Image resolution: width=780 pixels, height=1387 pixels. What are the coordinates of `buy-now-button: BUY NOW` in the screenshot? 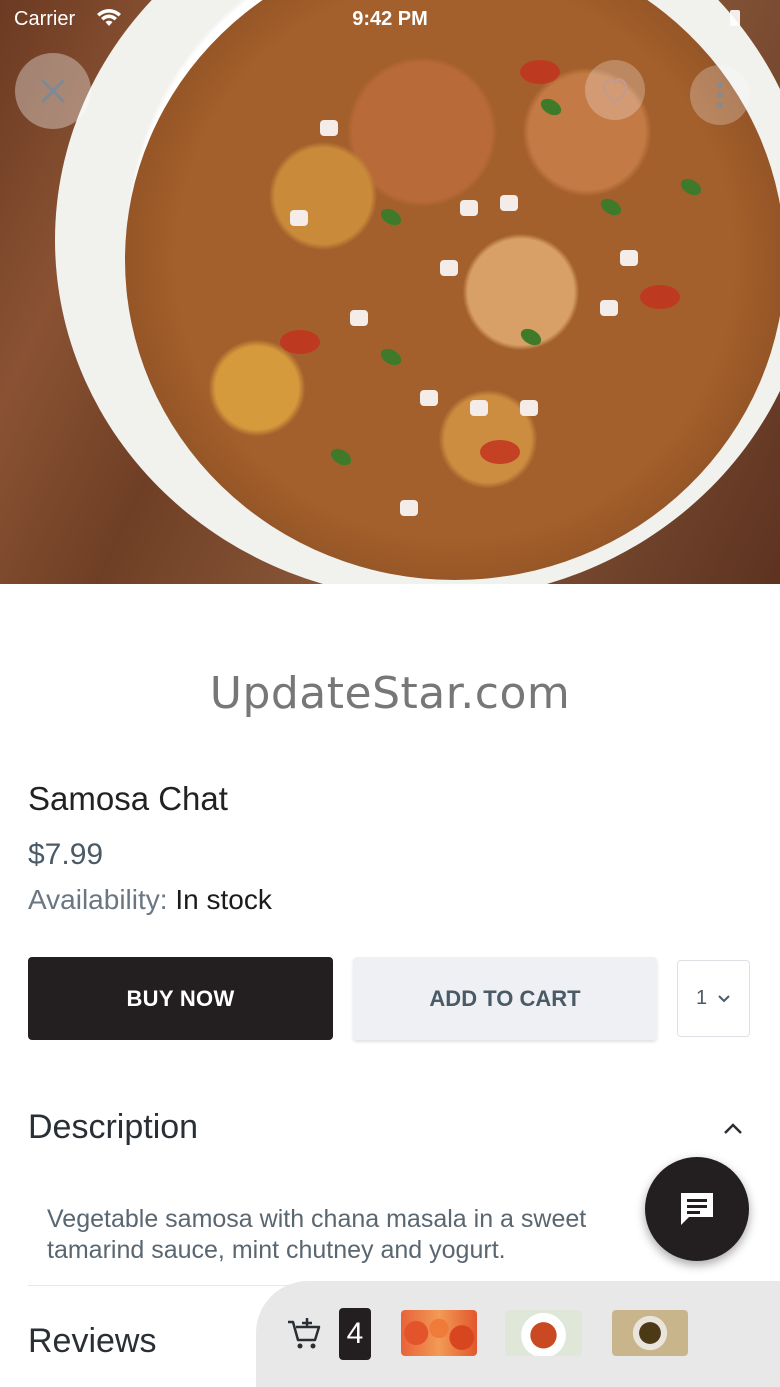 It's located at (180, 998).